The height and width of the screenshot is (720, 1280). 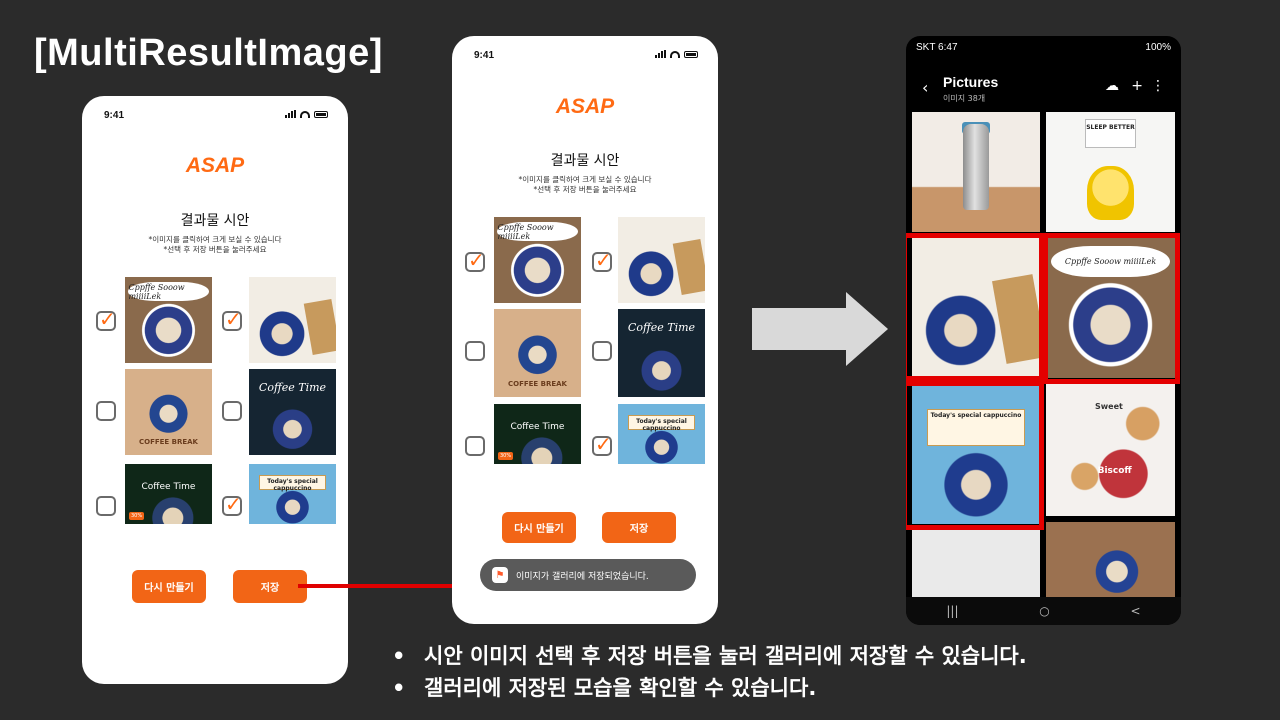 I want to click on gallery-photo-sleep: SLEEP BETTER, so click(x=1110, y=172).